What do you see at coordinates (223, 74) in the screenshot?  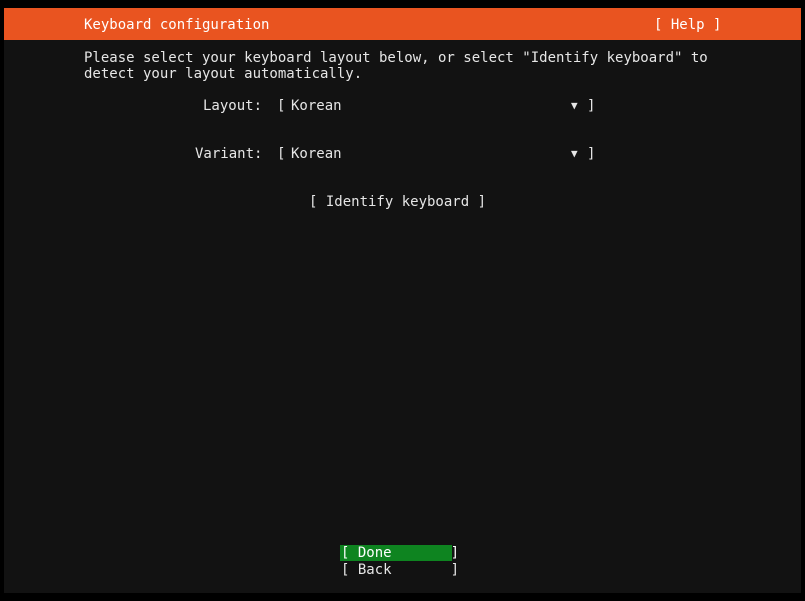 I see `intro-text-line-2: detect your layout automatically.` at bounding box center [223, 74].